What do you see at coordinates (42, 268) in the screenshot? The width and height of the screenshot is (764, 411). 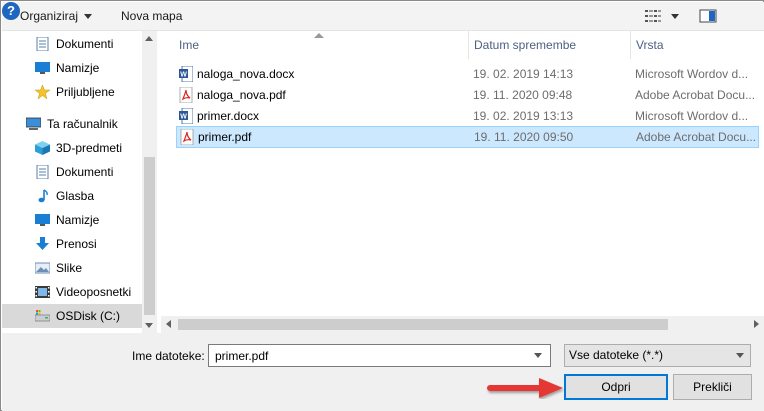 I see `pictures-icon` at bounding box center [42, 268].